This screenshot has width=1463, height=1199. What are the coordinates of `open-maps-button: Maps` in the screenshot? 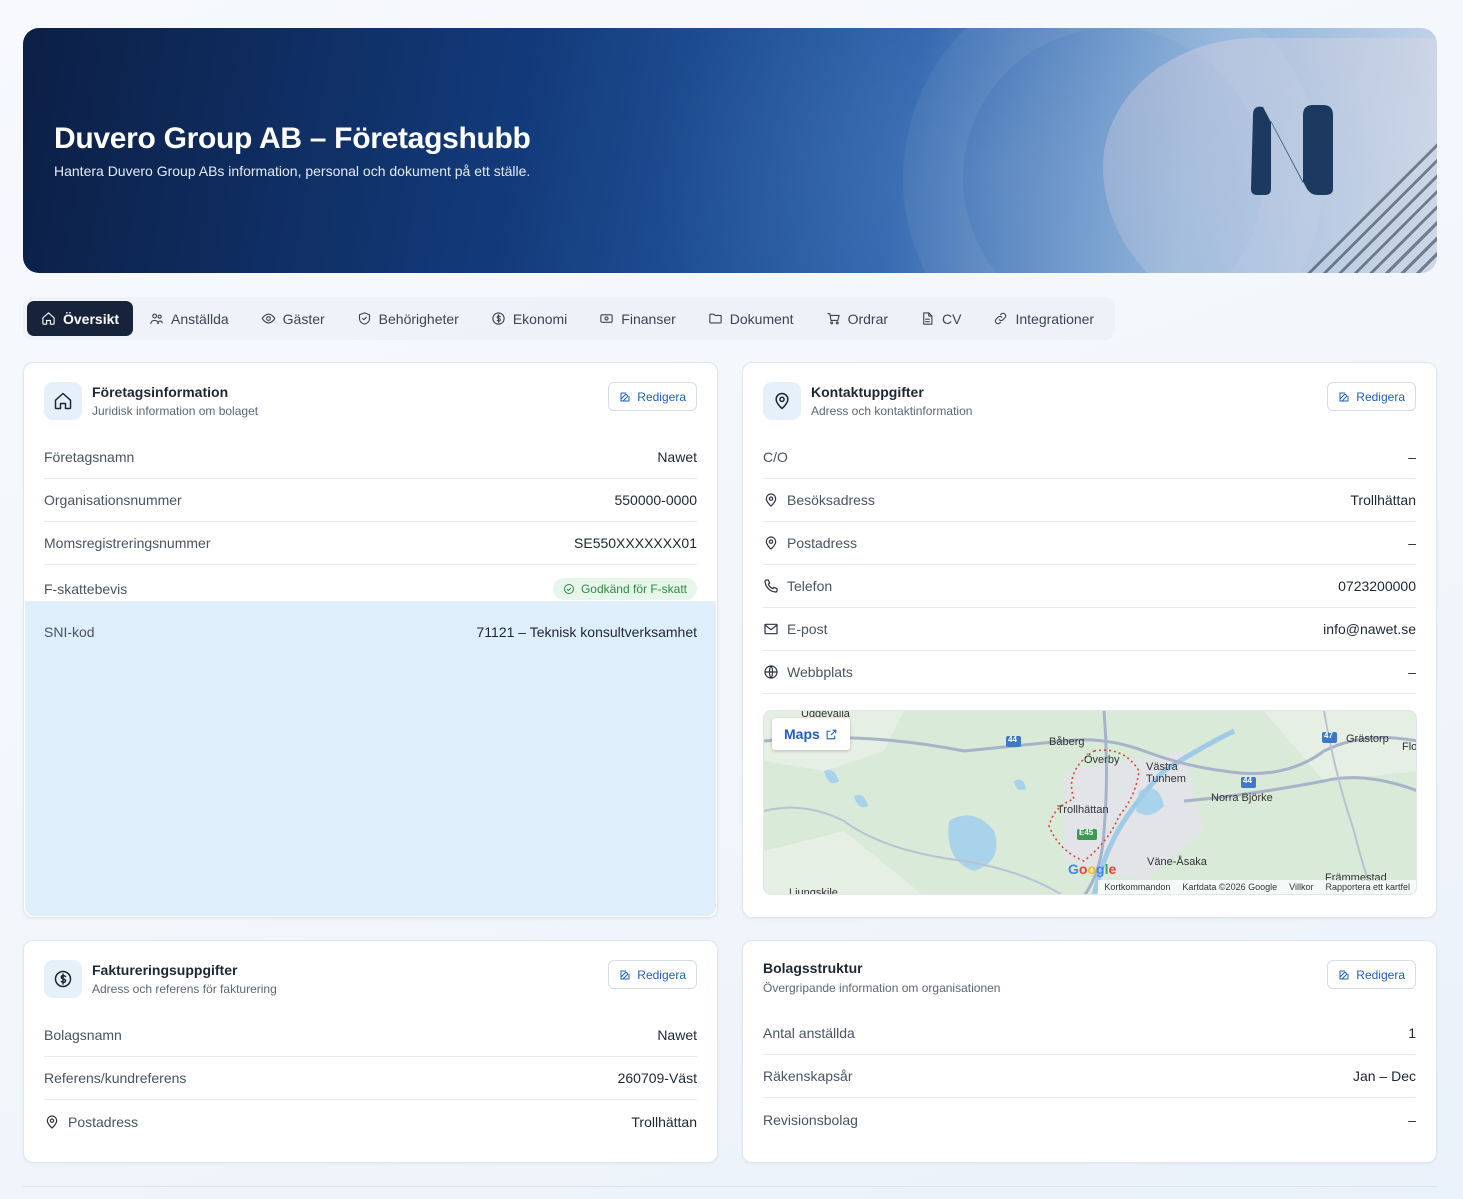 It's located at (811, 734).